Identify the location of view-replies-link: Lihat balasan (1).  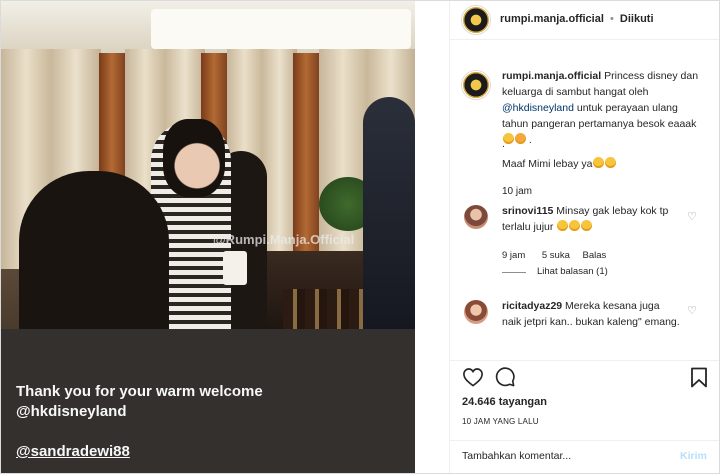
(572, 272).